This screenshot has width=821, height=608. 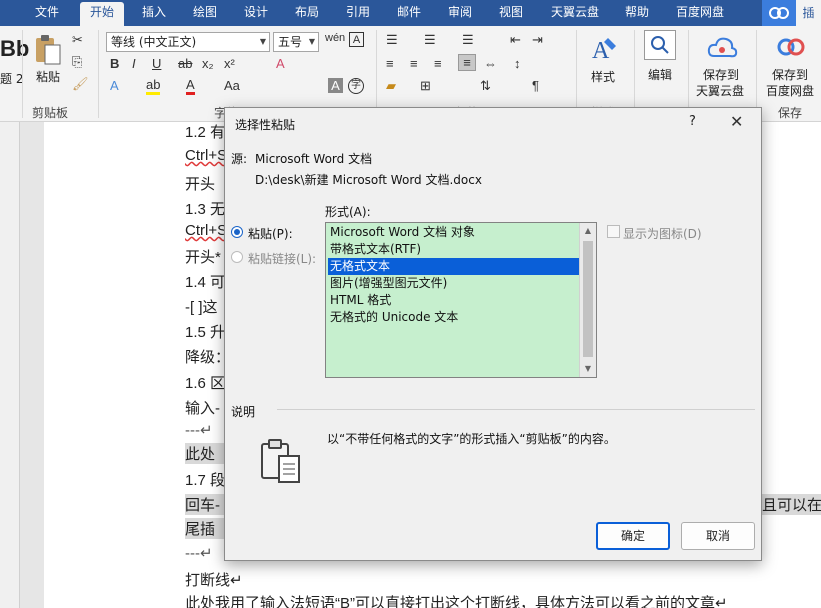 I want to click on doc-line: -[ ]这, so click(x=201, y=307).